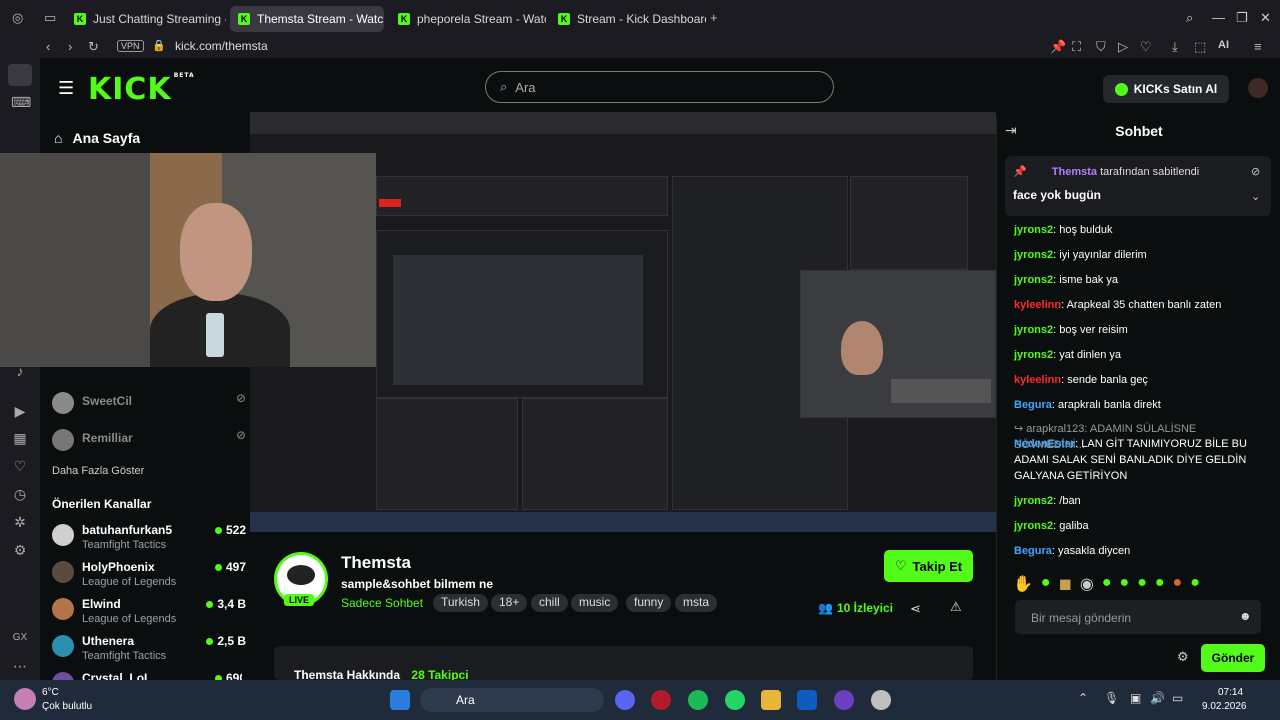 This screenshot has height=720, width=1280. Describe the element at coordinates (1087, 584) in the screenshot. I see `emote-icon: ◉` at that location.